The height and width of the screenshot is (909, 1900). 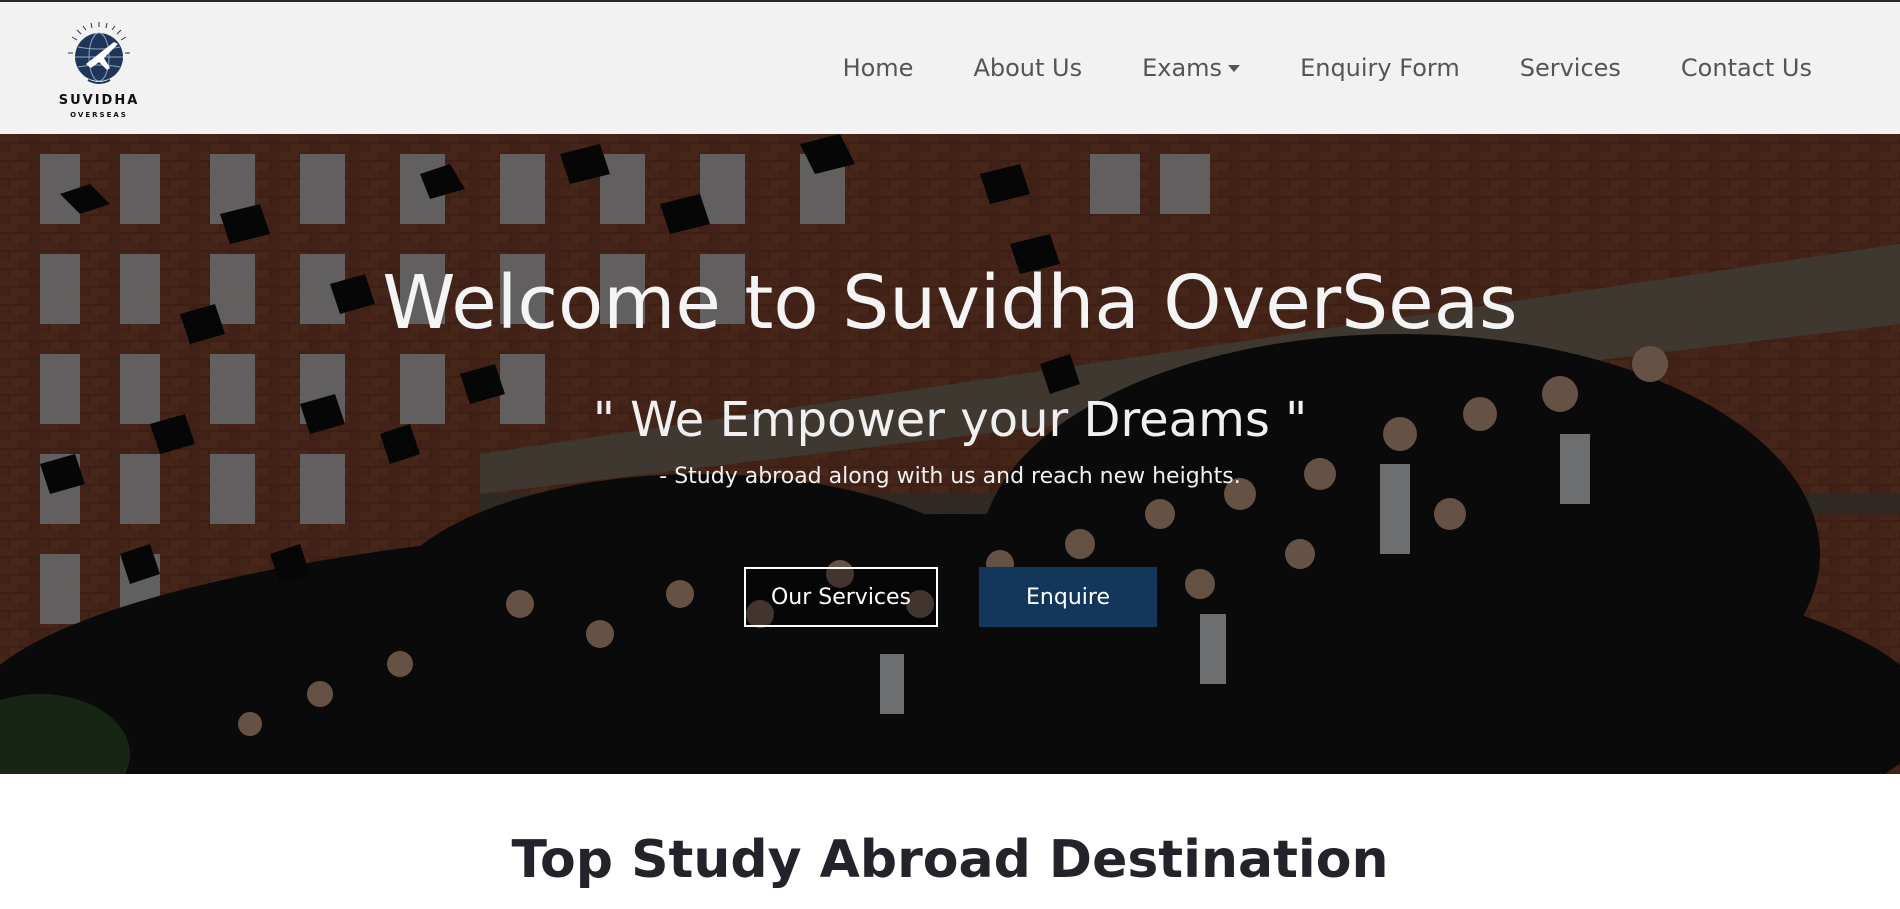 What do you see at coordinates (1182, 68) in the screenshot?
I see `nav-exams-label: Exams` at bounding box center [1182, 68].